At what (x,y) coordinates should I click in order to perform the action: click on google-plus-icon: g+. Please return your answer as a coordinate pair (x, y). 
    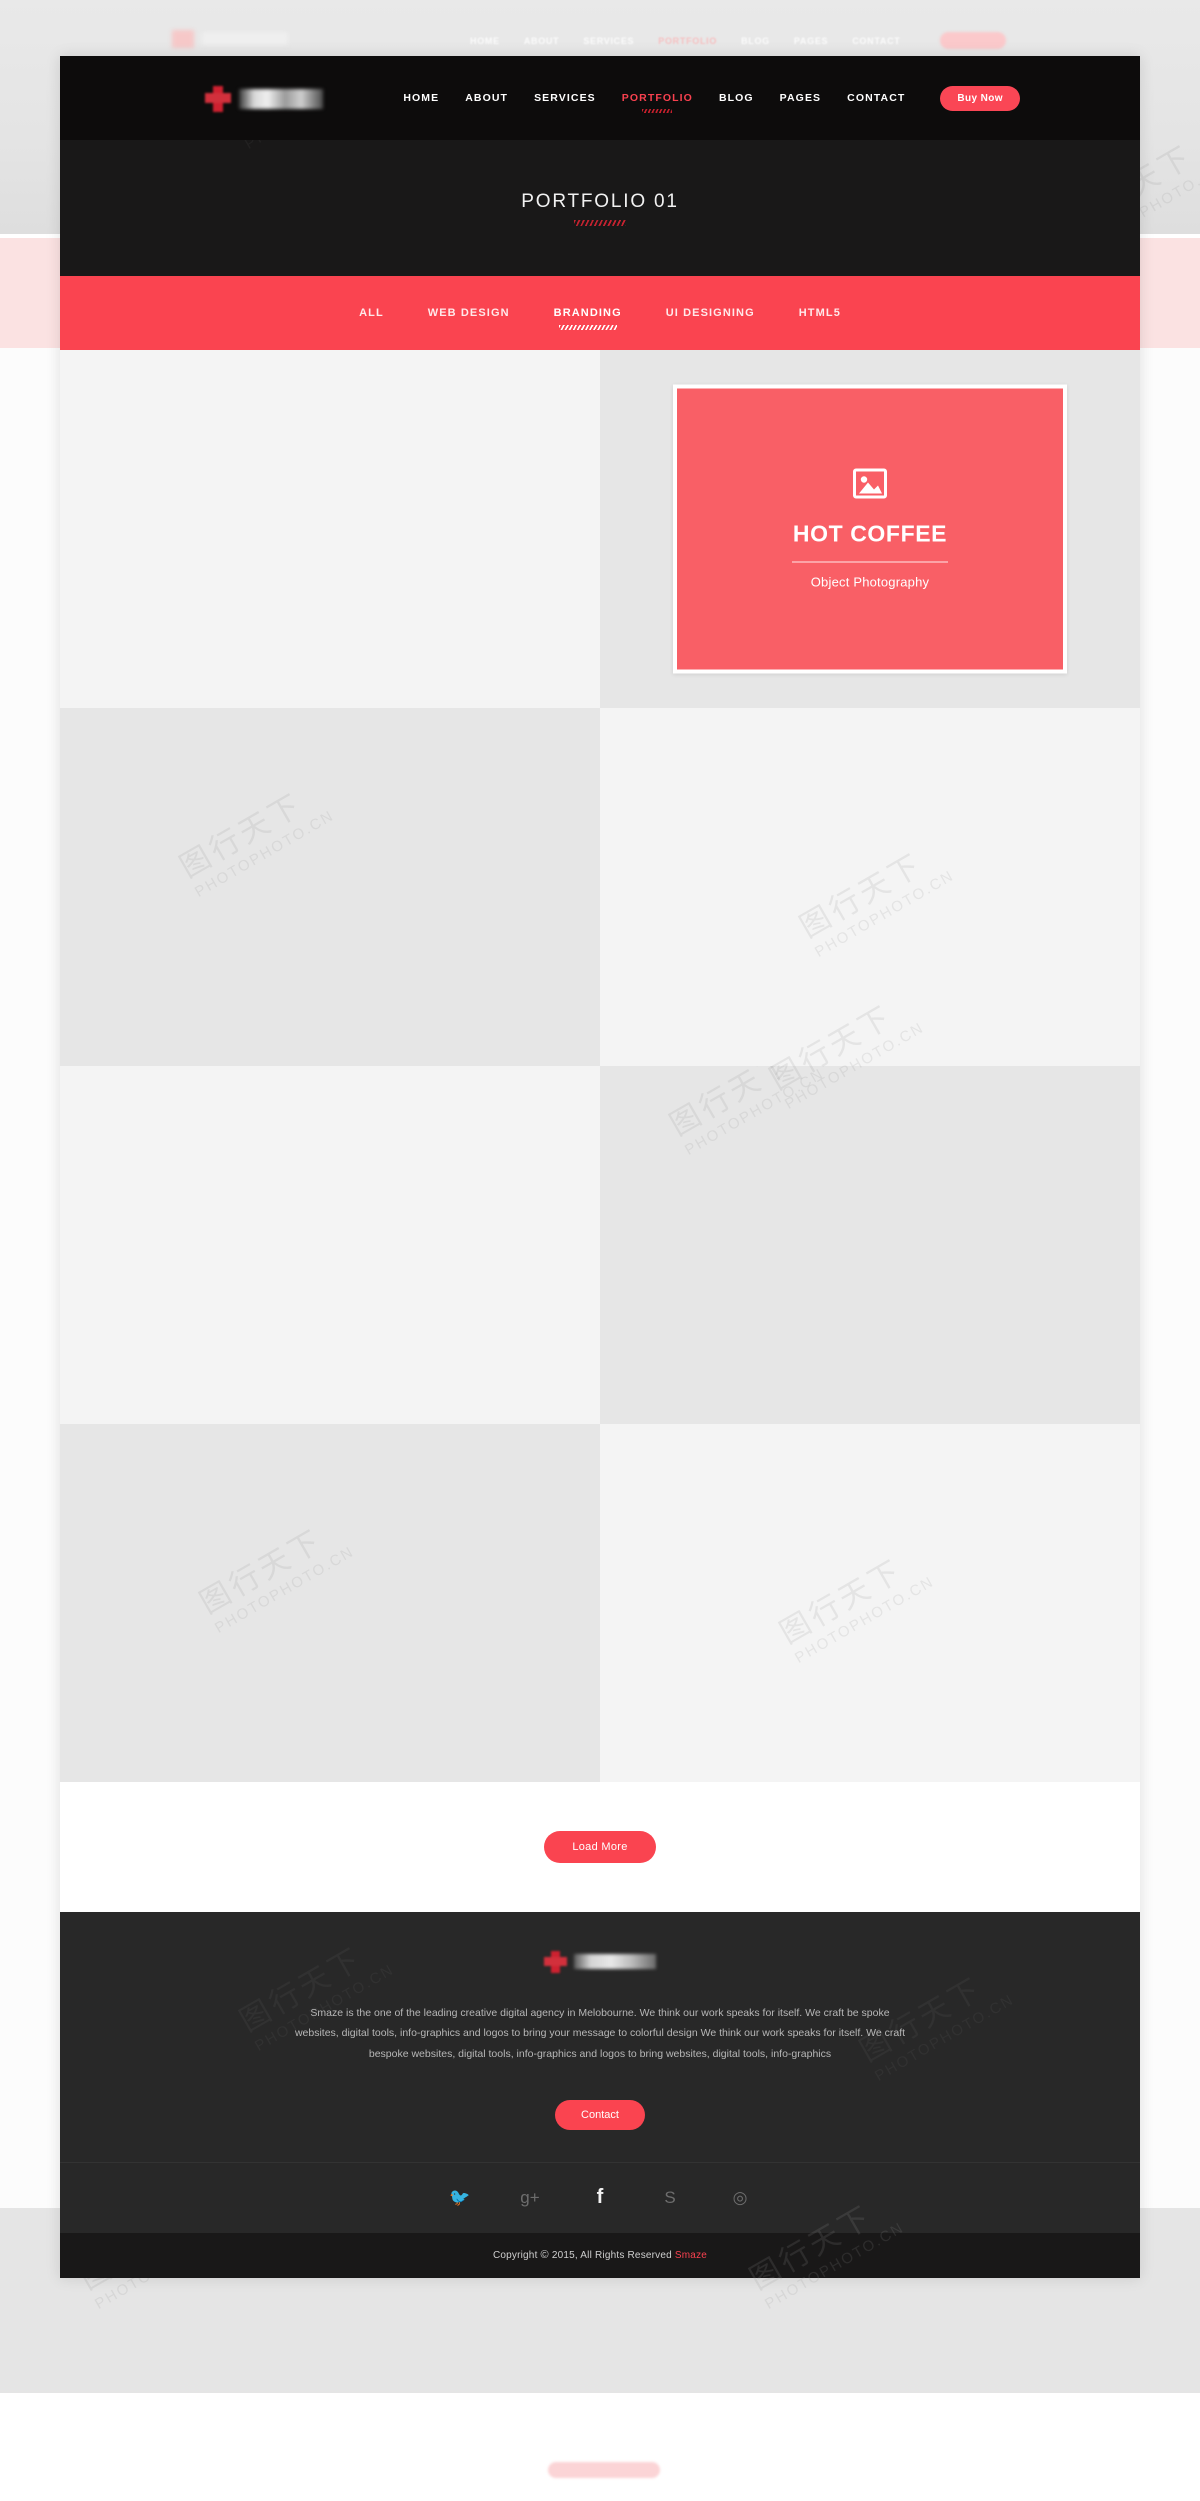
    Looking at the image, I should click on (530, 2197).